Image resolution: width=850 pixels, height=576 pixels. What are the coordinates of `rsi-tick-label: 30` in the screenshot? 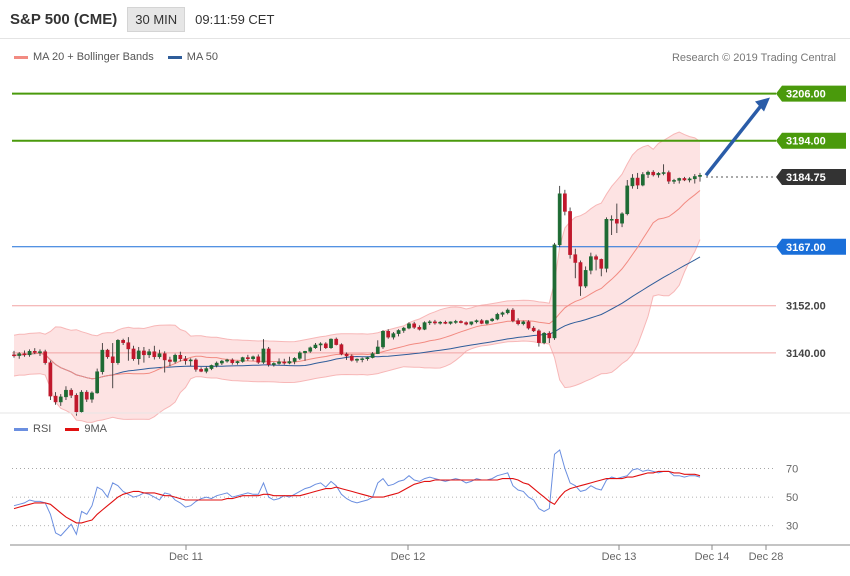 It's located at (792, 527).